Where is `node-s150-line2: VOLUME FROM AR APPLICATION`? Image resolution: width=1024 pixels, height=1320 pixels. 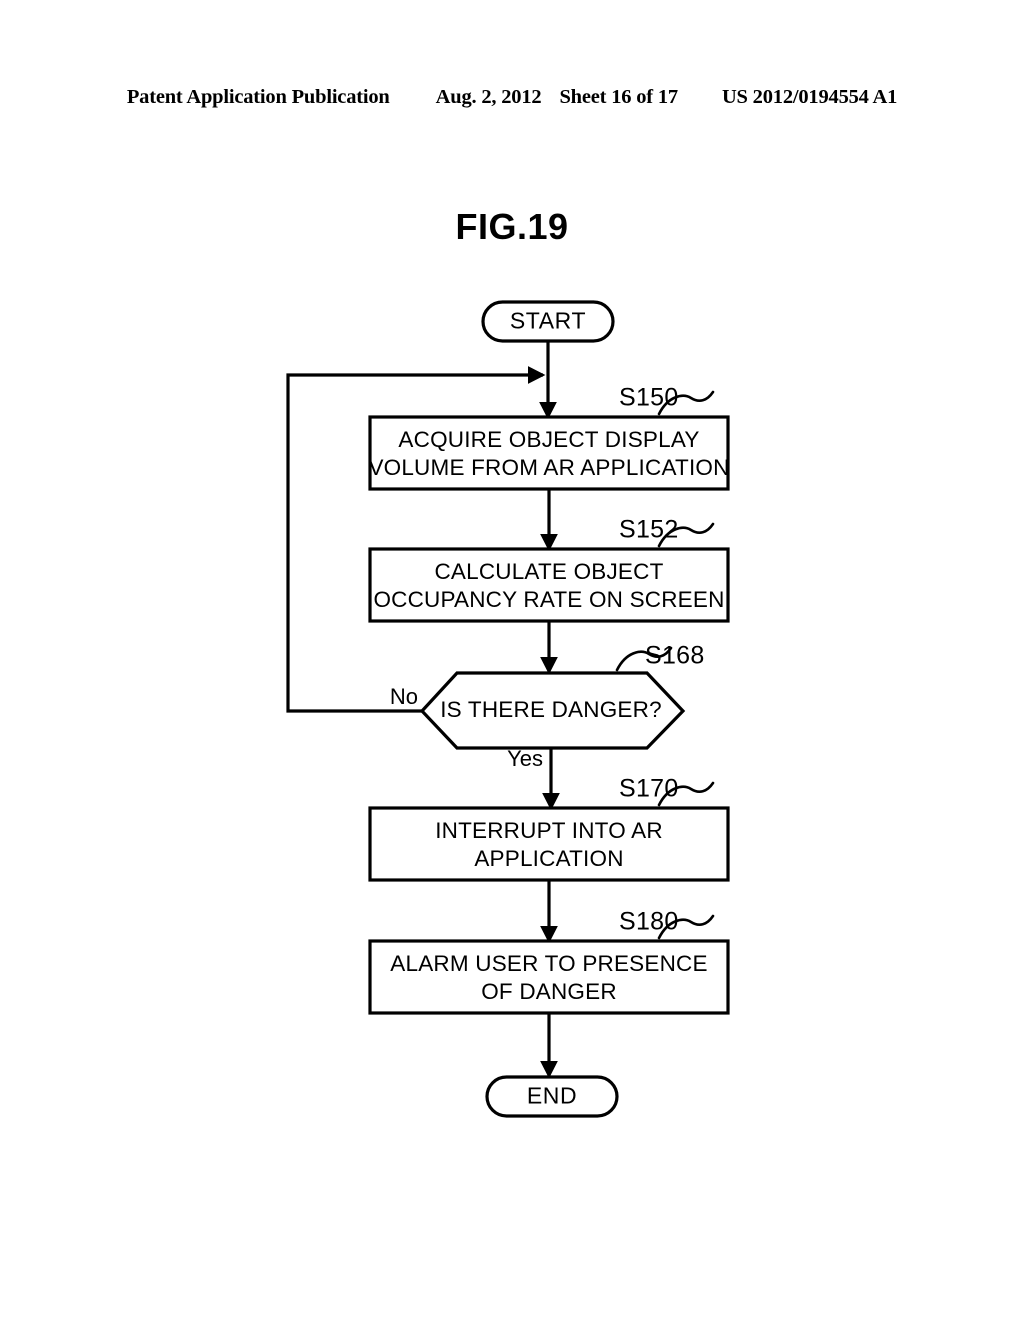
node-s150-line2: VOLUME FROM AR APPLICATION is located at coordinates (548, 467).